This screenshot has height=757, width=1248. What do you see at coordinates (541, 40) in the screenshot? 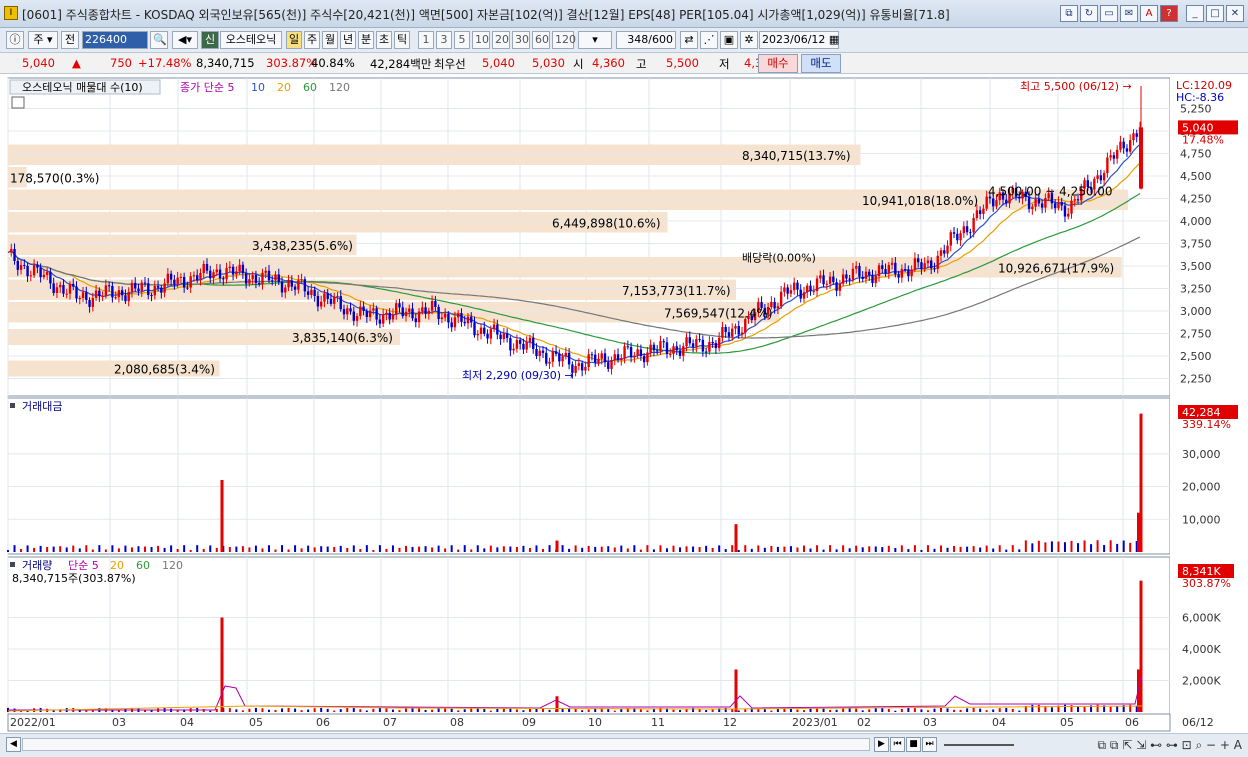
I see `count-preset-button: 60` at bounding box center [541, 40].